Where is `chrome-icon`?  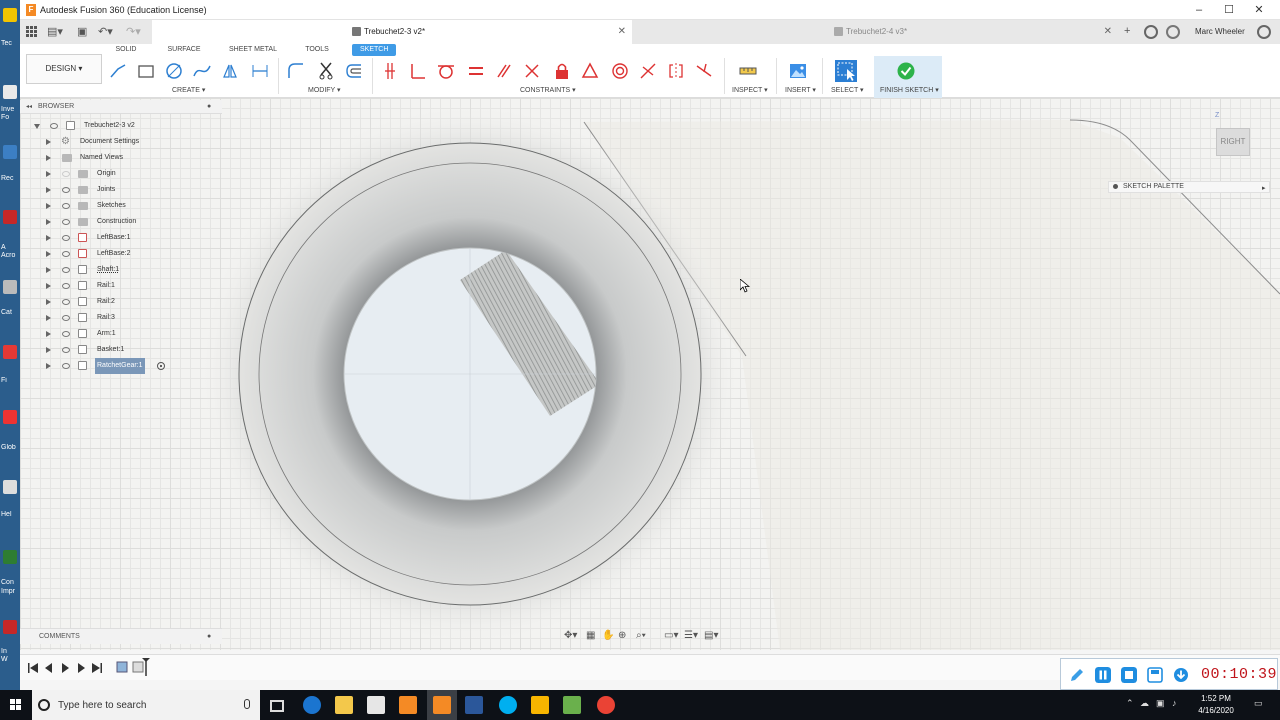
chrome-icon is located at coordinates (606, 705).